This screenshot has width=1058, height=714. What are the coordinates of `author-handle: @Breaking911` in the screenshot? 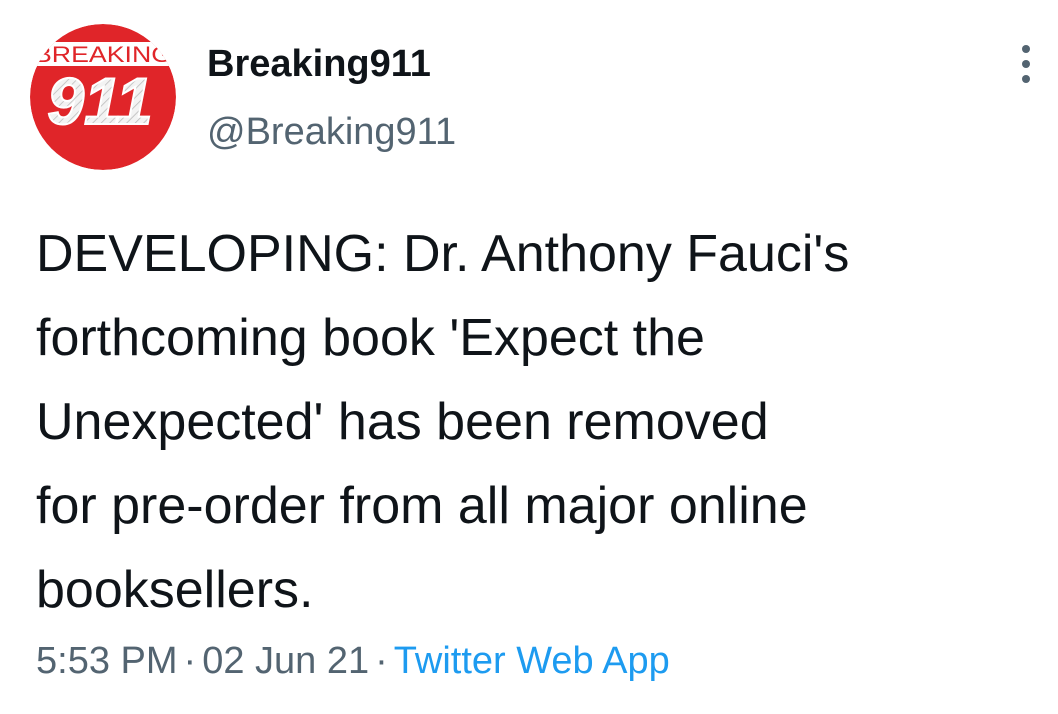 It's located at (331, 132).